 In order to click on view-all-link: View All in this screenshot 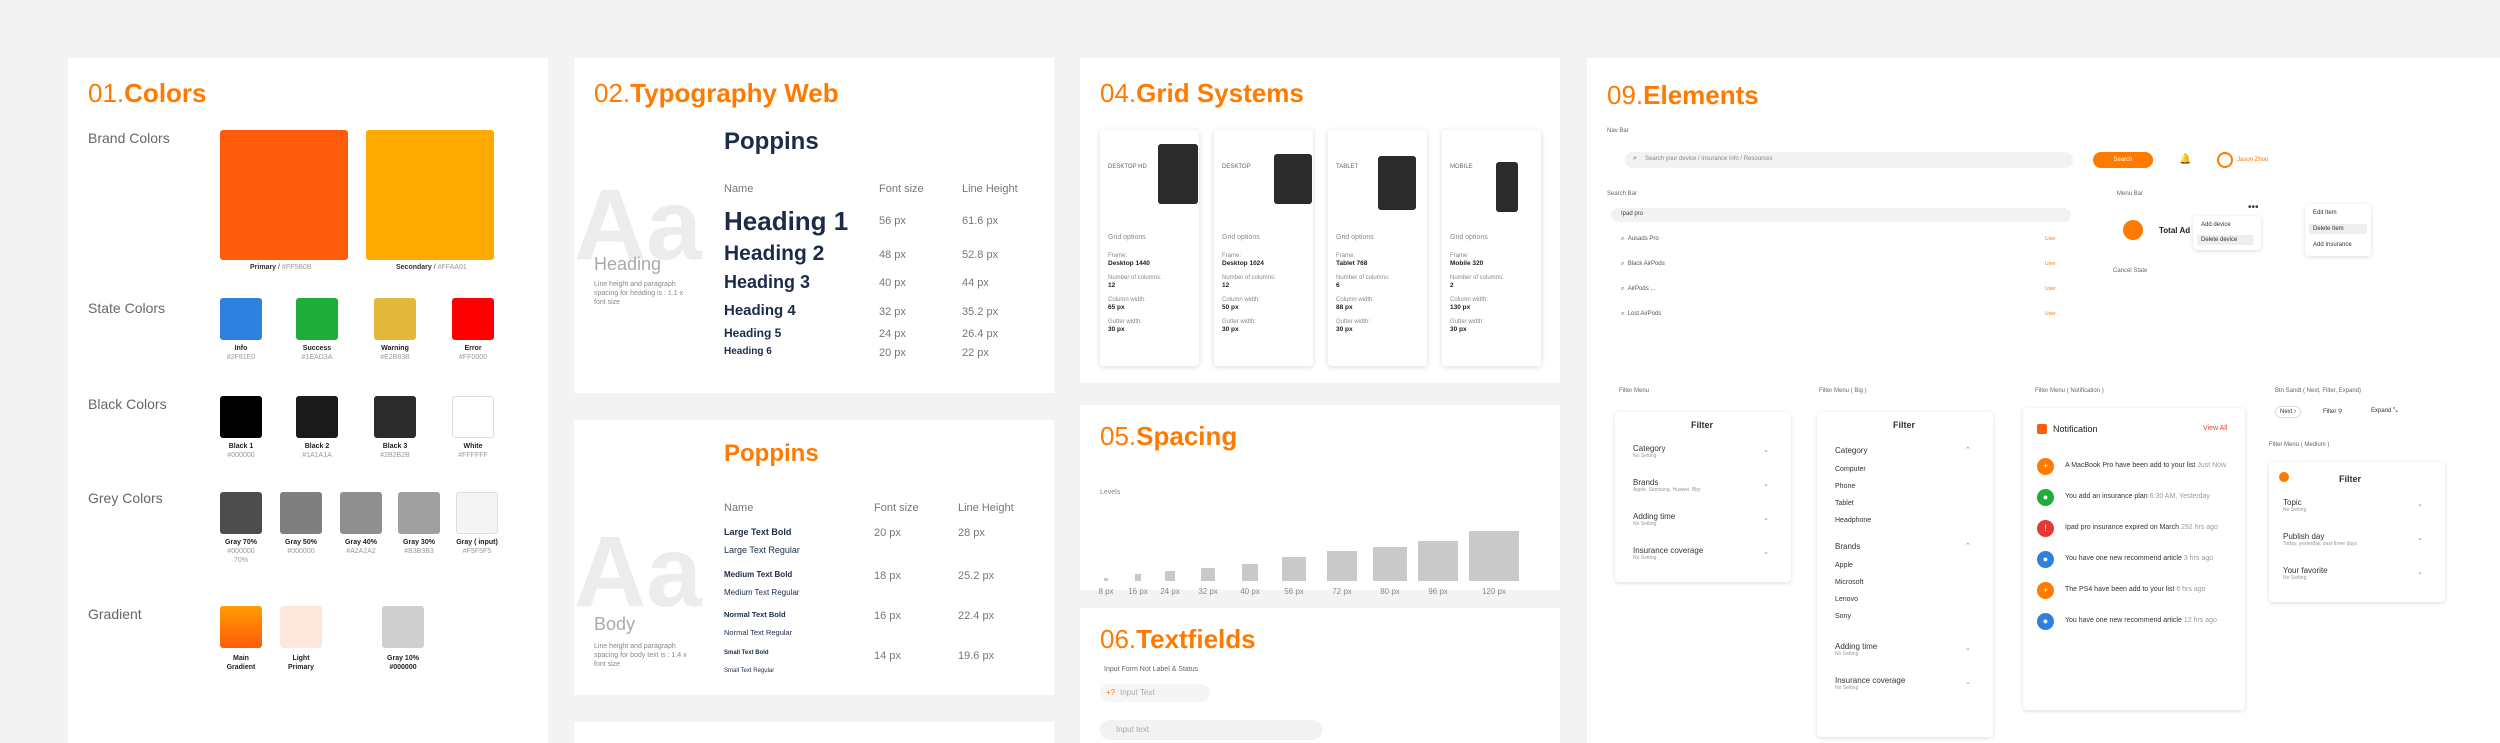, I will do `click(2215, 428)`.